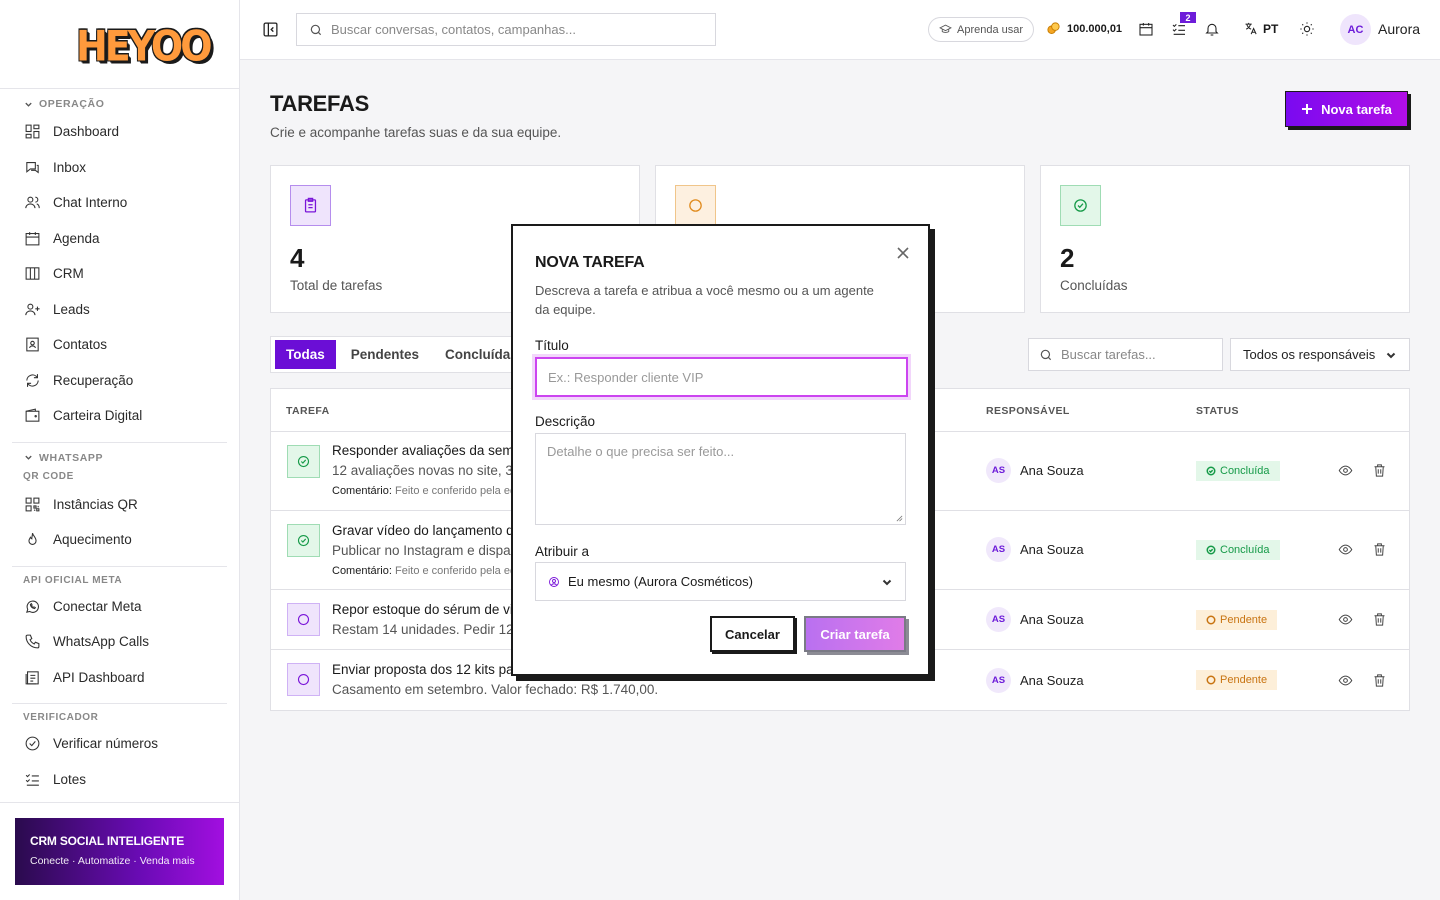  Describe the element at coordinates (119, 132) in the screenshot. I see `sidebar-item-dashboard: Dashboard` at that location.